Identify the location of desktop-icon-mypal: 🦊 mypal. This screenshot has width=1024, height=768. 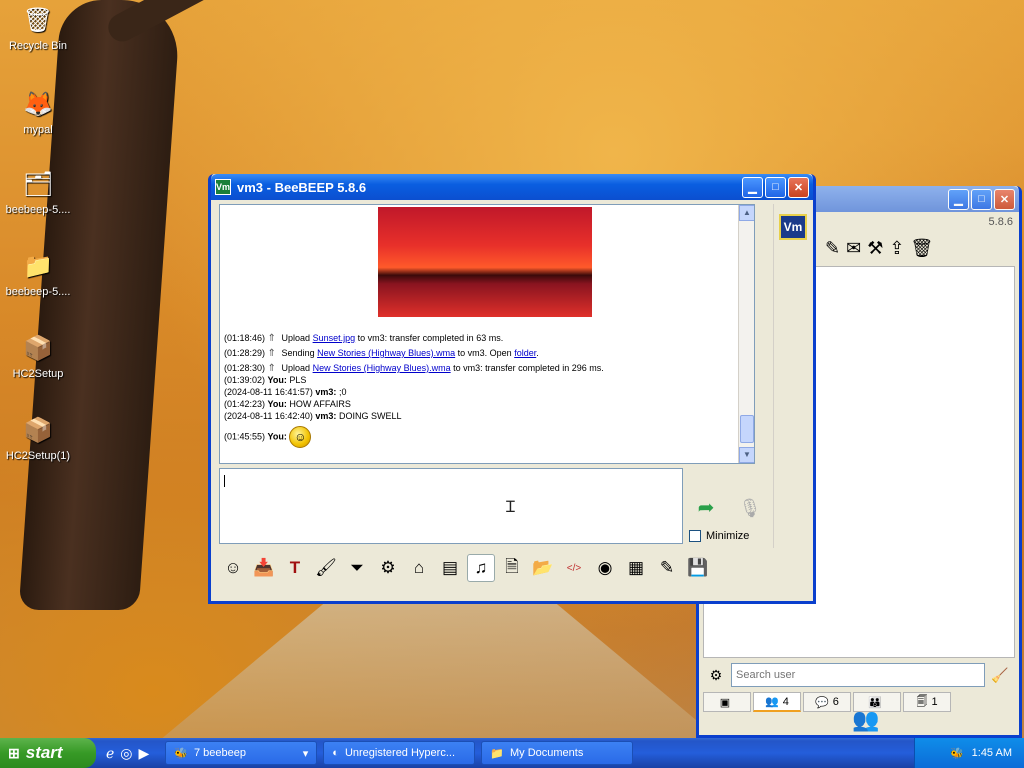
(38, 112).